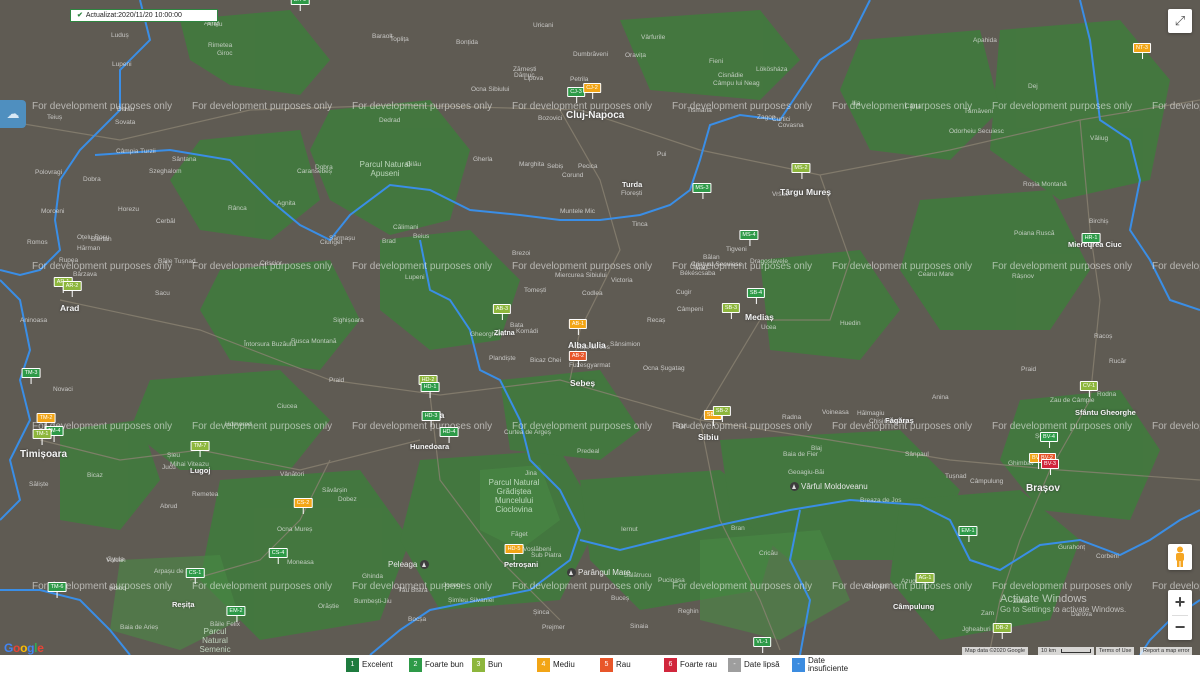 The height and width of the screenshot is (675, 1200). What do you see at coordinates (1166, 651) in the screenshot?
I see `report-map-error-link: Report a map error` at bounding box center [1166, 651].